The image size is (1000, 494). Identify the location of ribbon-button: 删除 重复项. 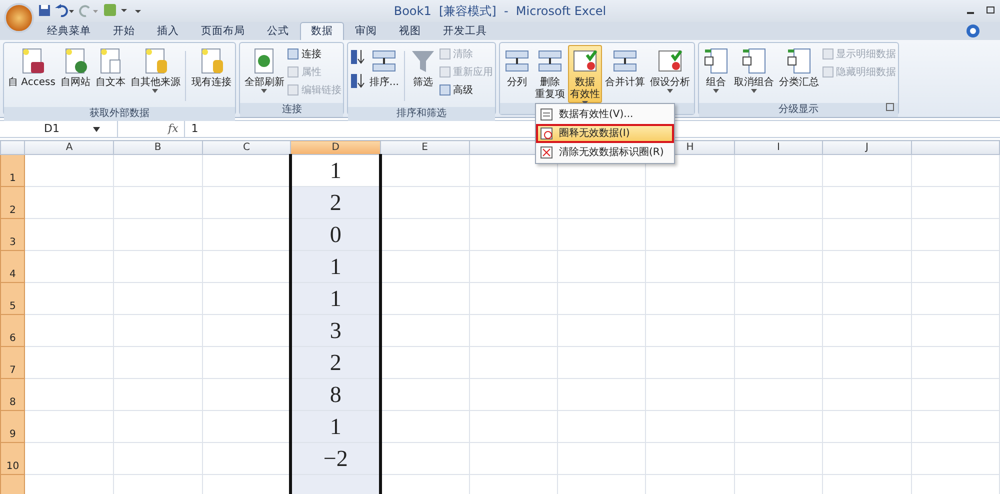
(549, 74).